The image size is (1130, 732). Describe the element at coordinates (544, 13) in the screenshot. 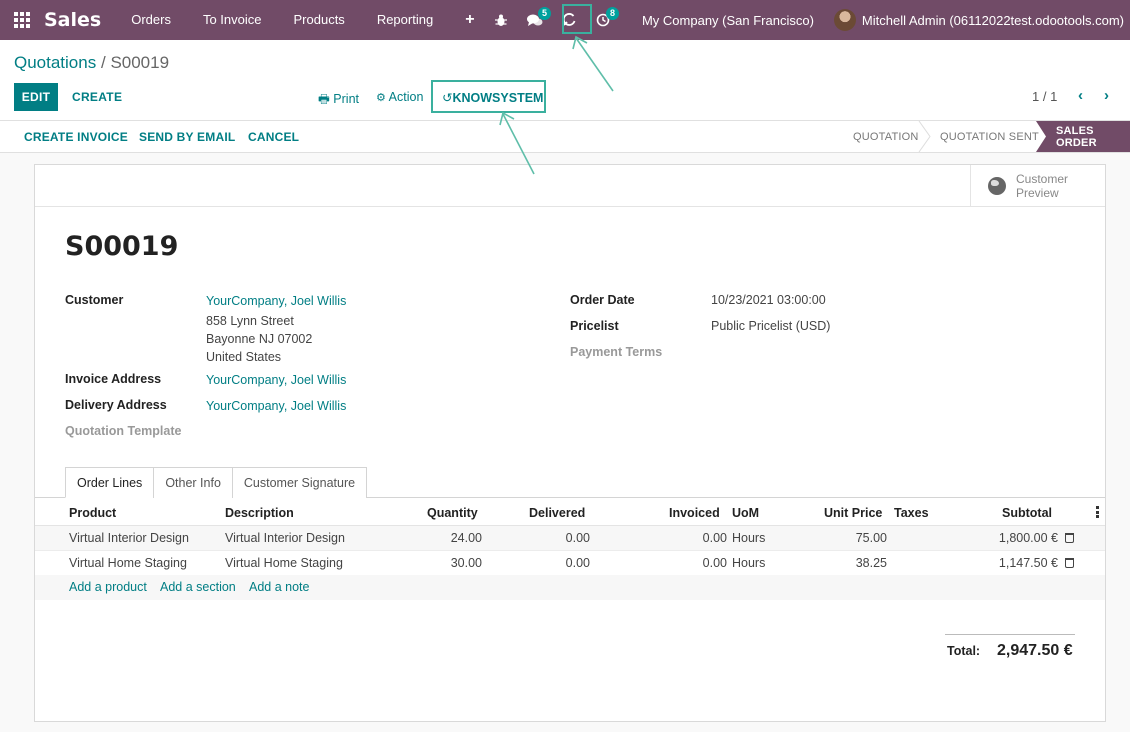

I see `chat-badge: 5` at that location.